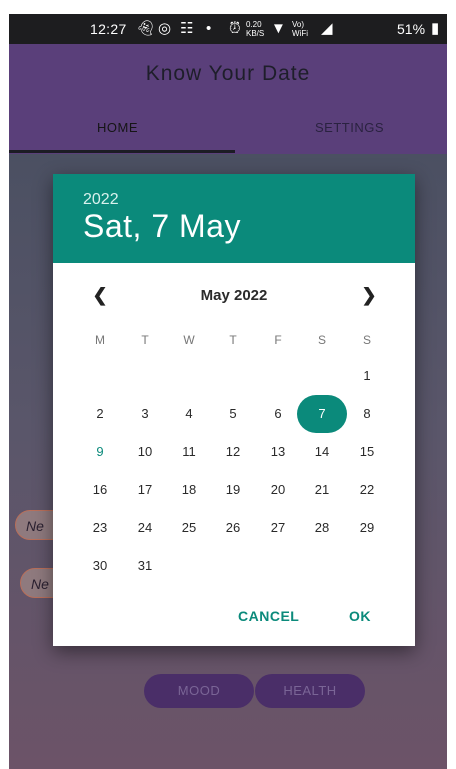  What do you see at coordinates (100, 452) in the screenshot?
I see `today-day: 9` at bounding box center [100, 452].